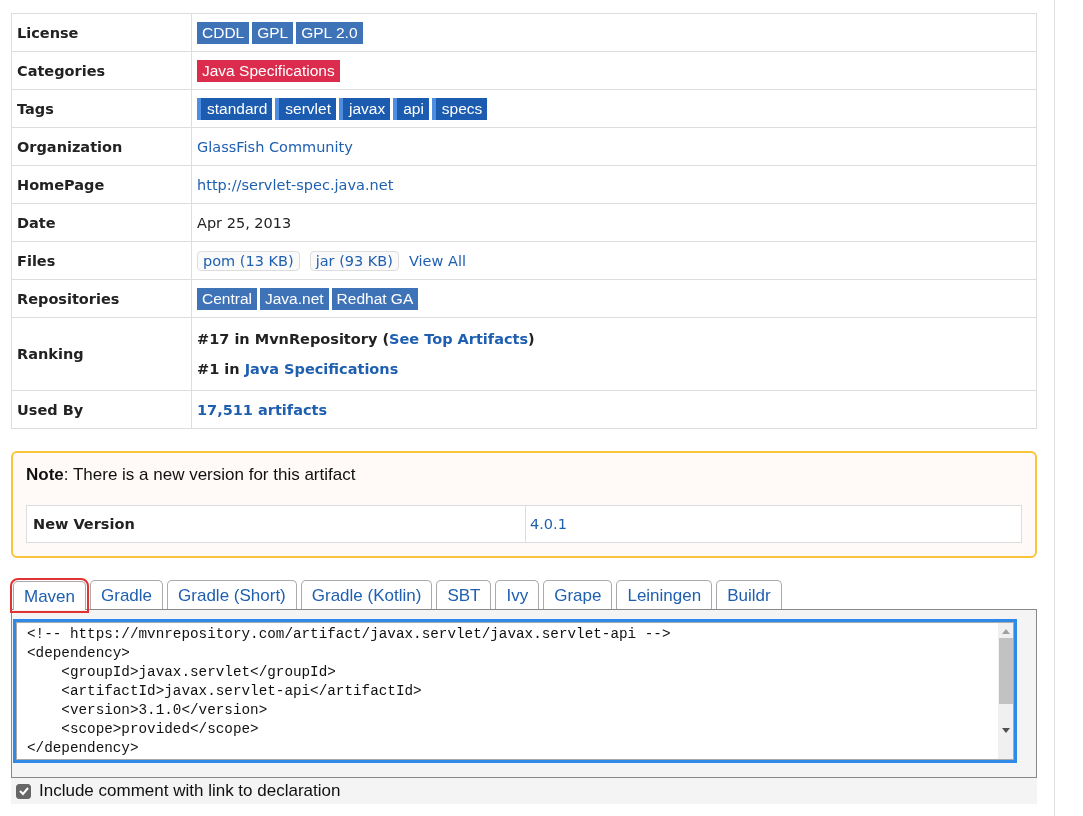 The height and width of the screenshot is (816, 1083). What do you see at coordinates (232, 594) in the screenshot?
I see `tab: Gradle (Short)` at bounding box center [232, 594].